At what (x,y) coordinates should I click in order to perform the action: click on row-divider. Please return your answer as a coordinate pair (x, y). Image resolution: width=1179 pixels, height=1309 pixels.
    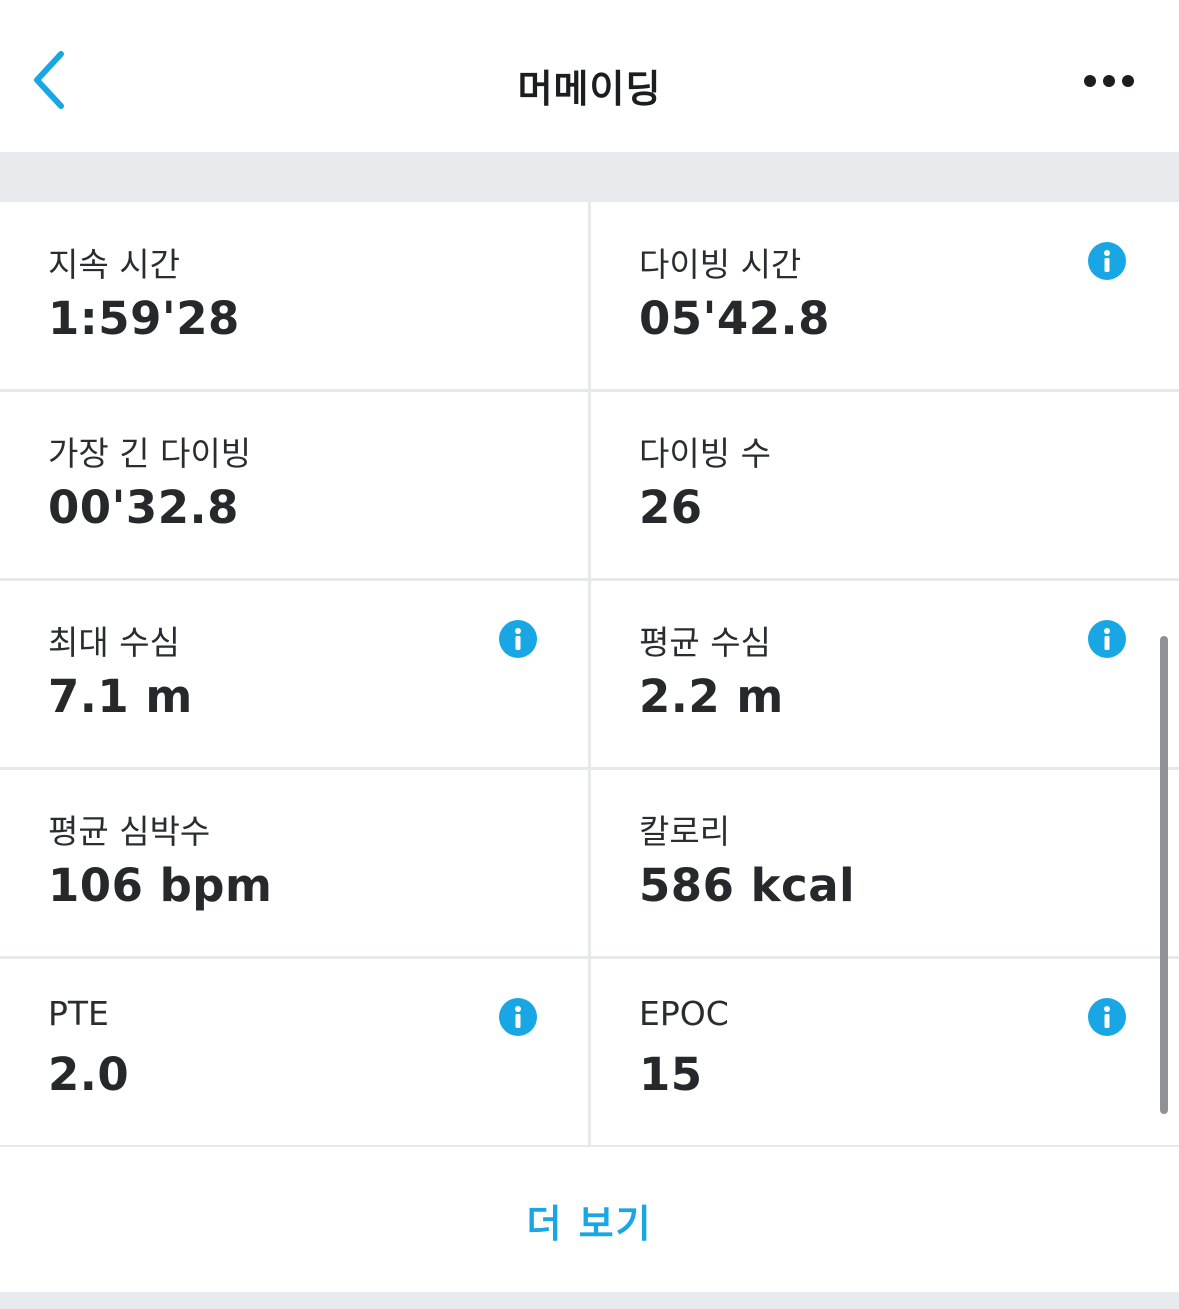
    Looking at the image, I should click on (589, 1146).